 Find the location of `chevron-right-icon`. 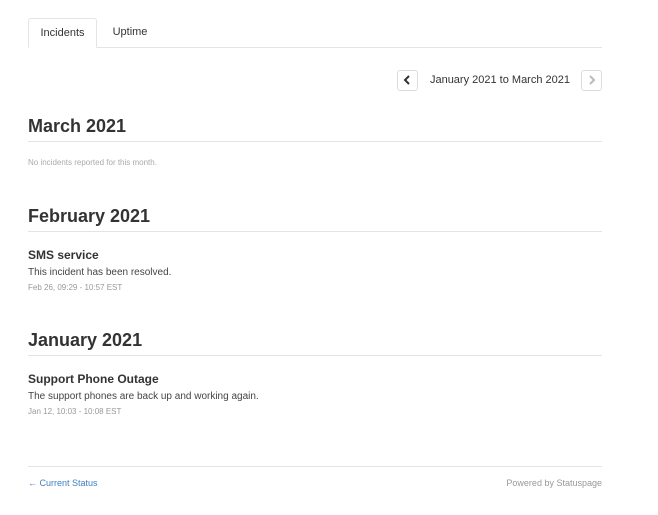

chevron-right-icon is located at coordinates (591, 80).